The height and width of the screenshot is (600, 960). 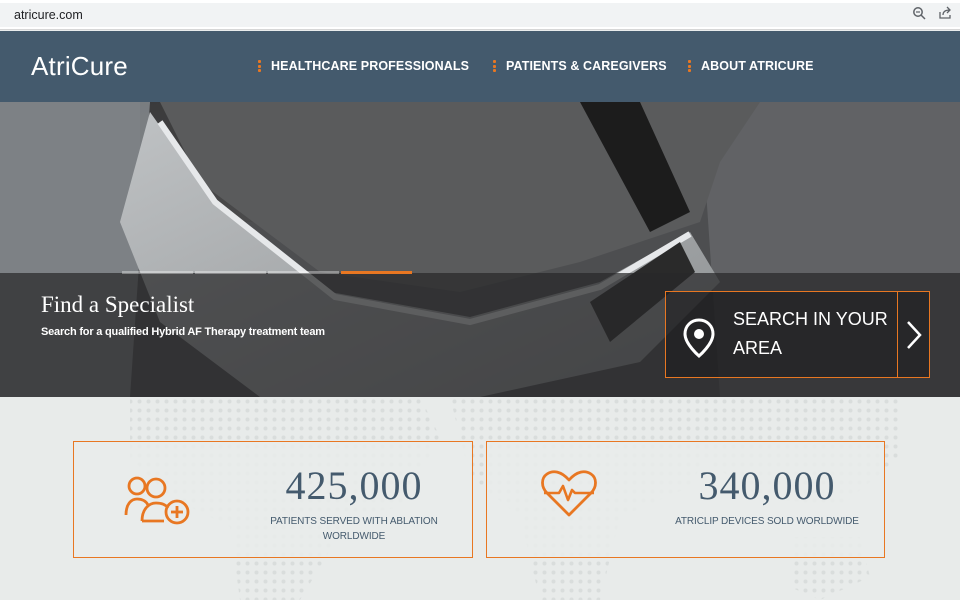 What do you see at coordinates (267, 272) in the screenshot?
I see `slide-indicators` at bounding box center [267, 272].